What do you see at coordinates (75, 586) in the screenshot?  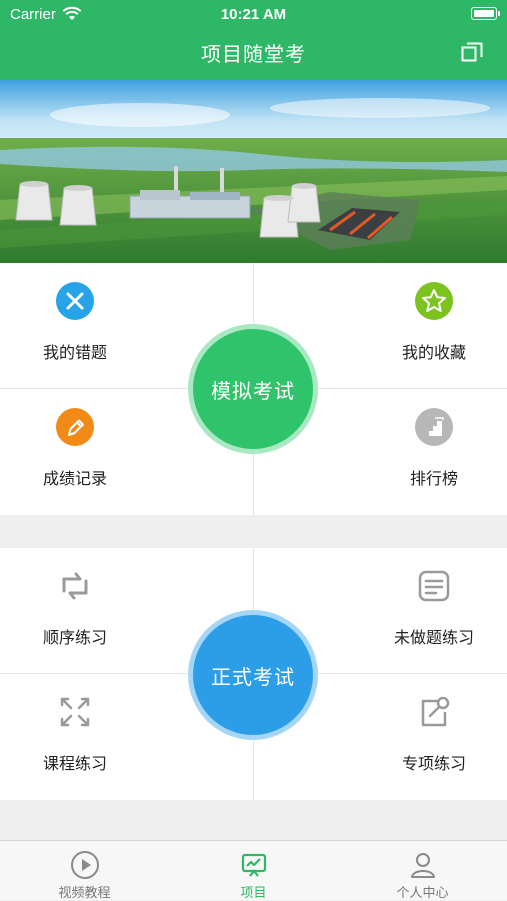 I see `sequential-practice-icon` at bounding box center [75, 586].